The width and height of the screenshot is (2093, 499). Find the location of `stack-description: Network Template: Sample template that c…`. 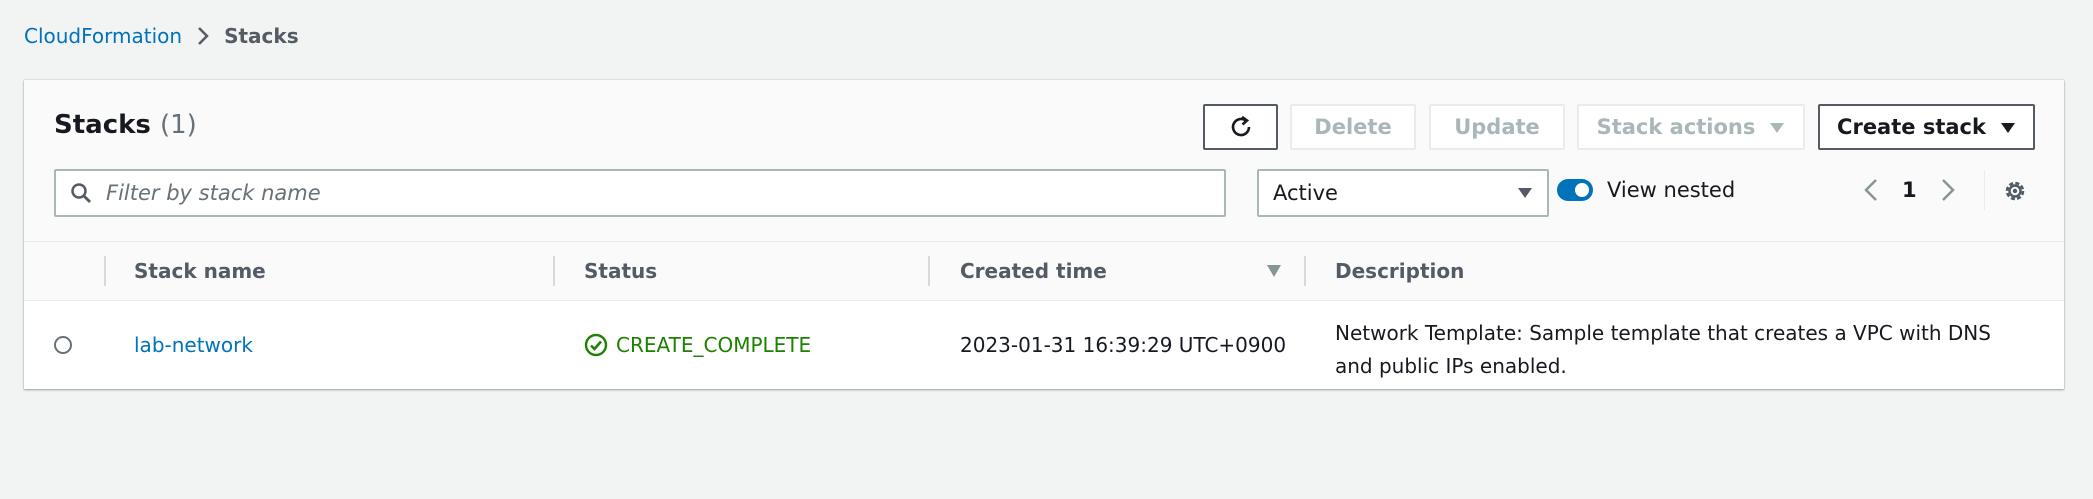

stack-description: Network Template: Sample template that c… is located at coordinates (1663, 349).